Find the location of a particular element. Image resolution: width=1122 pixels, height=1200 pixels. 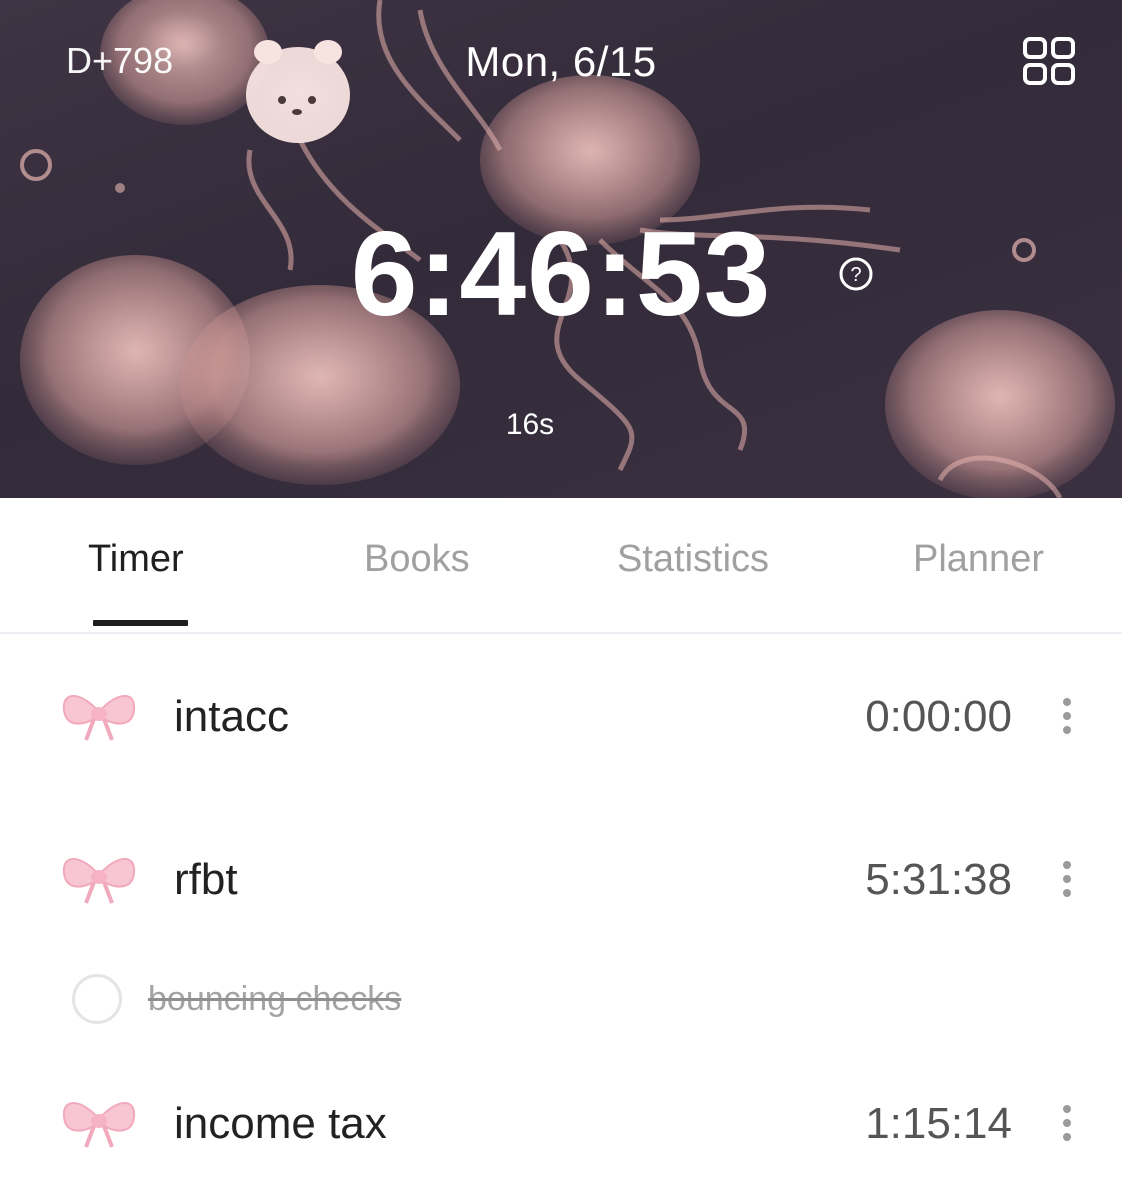

task-checkbox is located at coordinates (97, 999).